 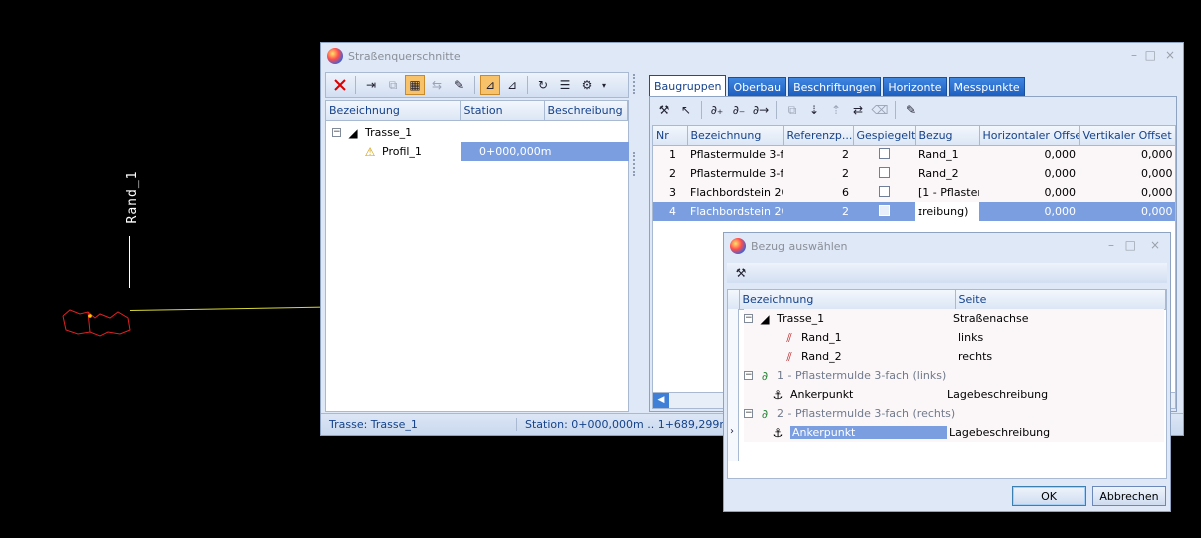 I want to click on tree-row-profil: ⚠ Profil_1, so click(x=392, y=151).